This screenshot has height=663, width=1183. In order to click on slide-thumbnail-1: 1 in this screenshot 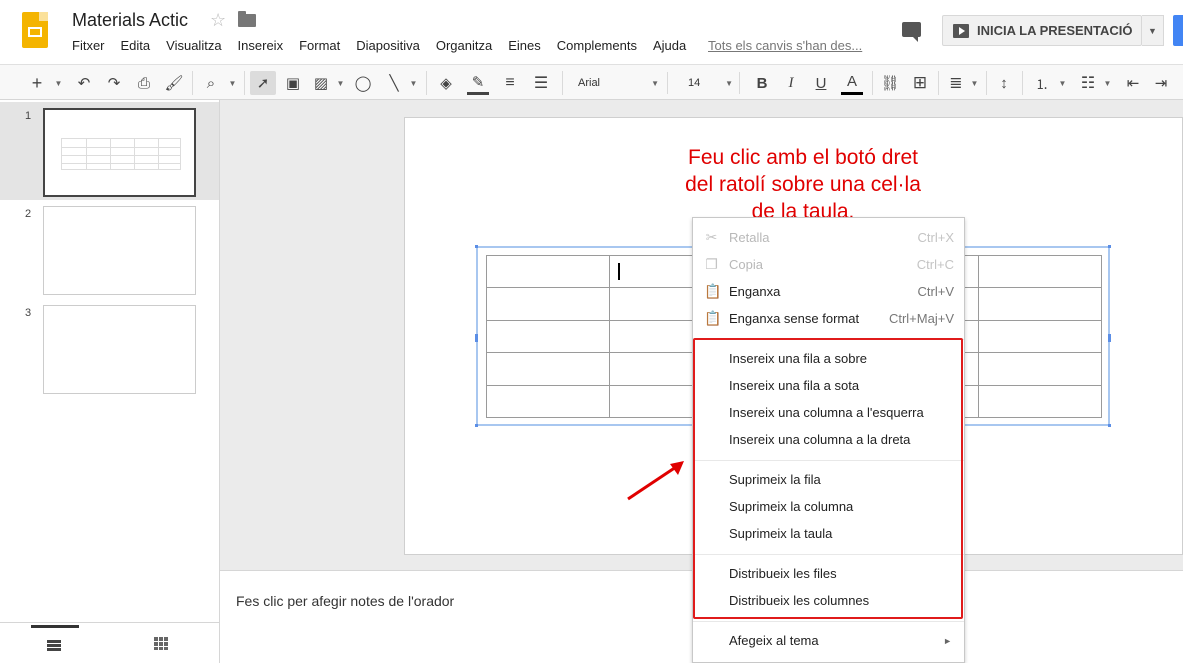, I will do `click(109, 151)`.